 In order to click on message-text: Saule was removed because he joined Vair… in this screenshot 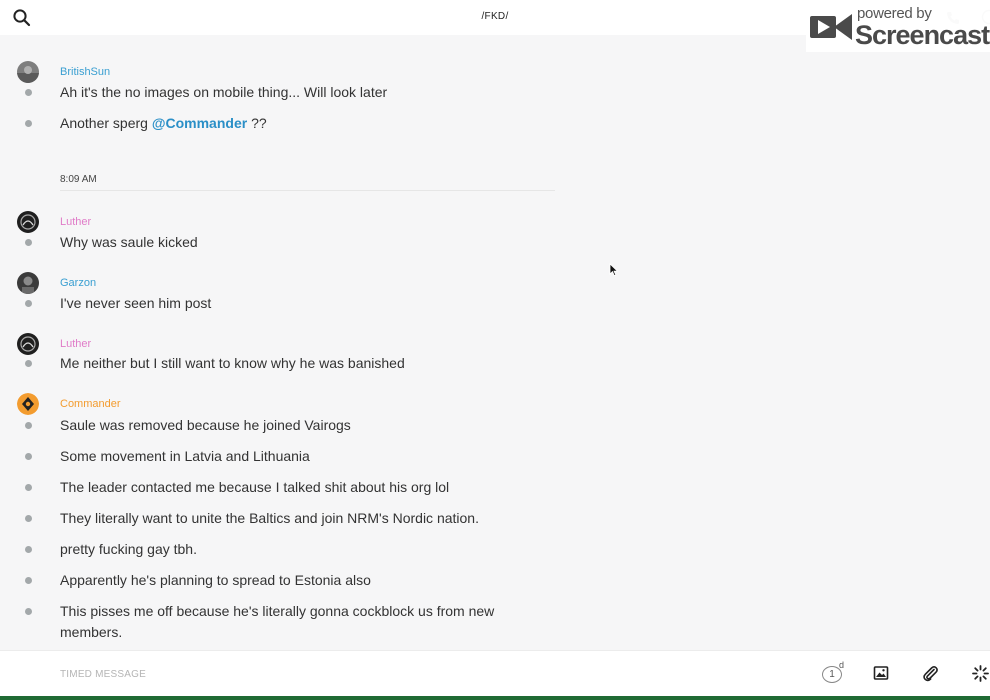, I will do `click(205, 425)`.